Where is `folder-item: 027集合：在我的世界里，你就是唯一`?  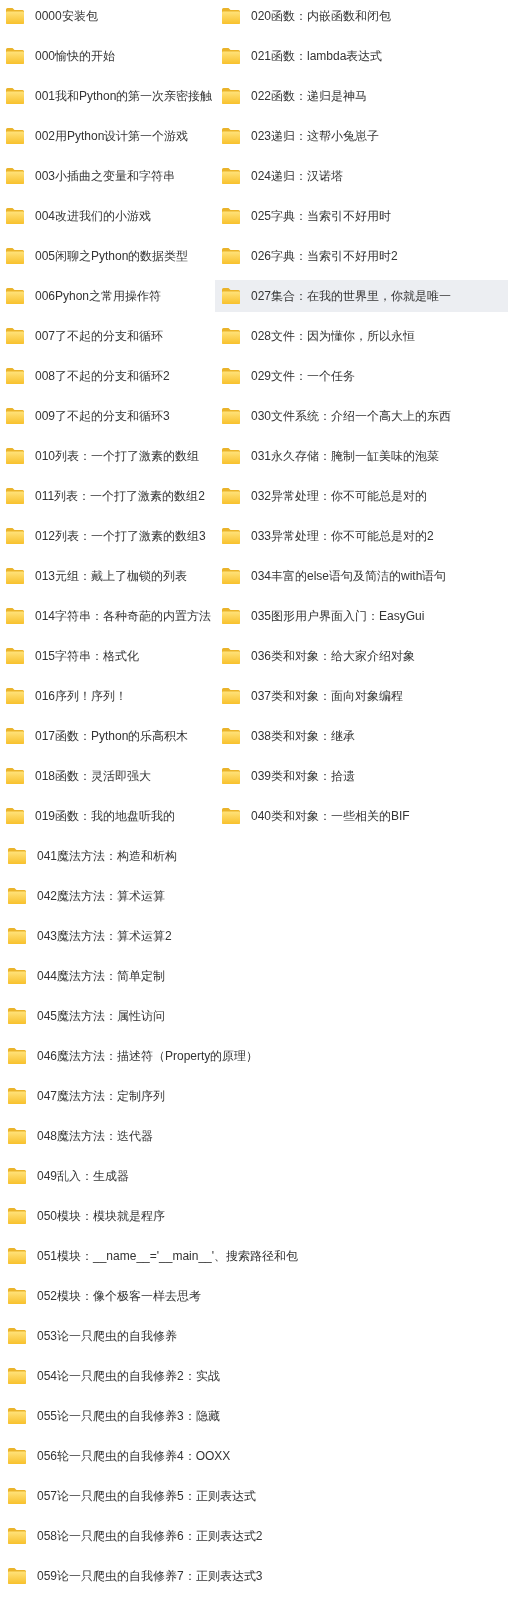
folder-item: 027集合：在我的世界里，你就是唯一 is located at coordinates (361, 296).